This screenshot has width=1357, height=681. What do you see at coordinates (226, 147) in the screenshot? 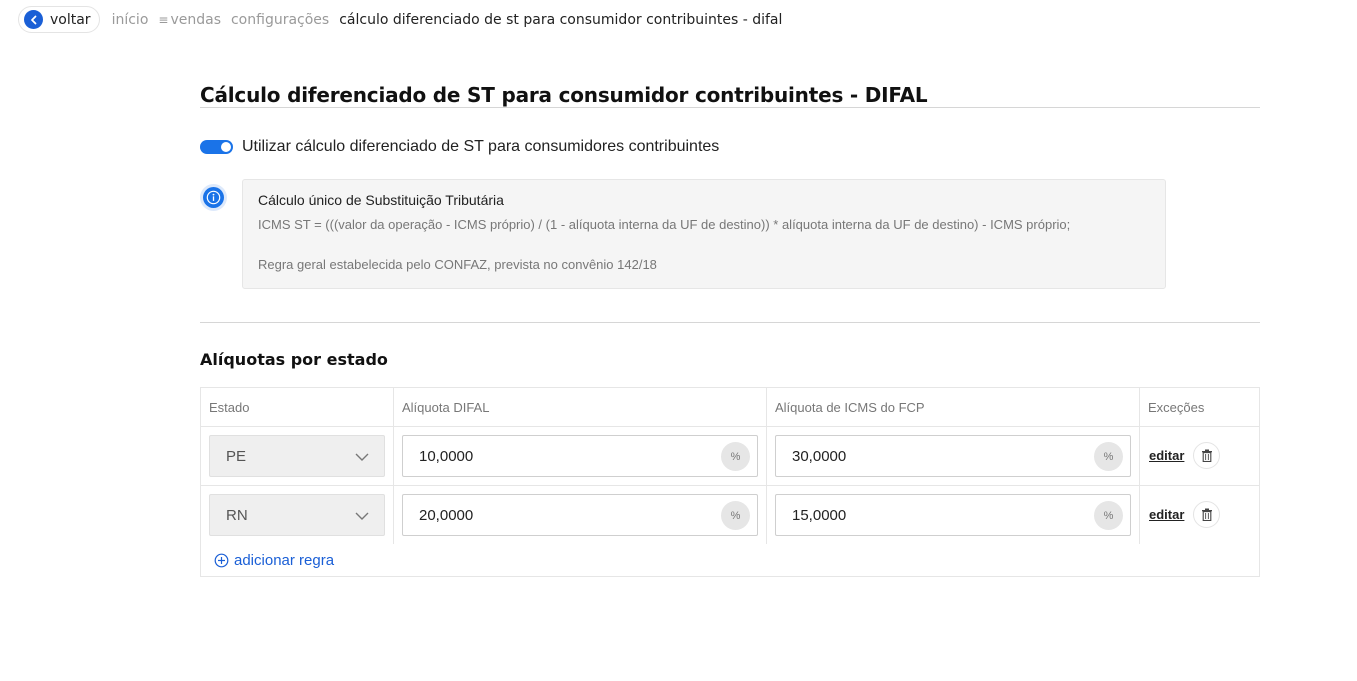
I see `toggle-knob` at bounding box center [226, 147].